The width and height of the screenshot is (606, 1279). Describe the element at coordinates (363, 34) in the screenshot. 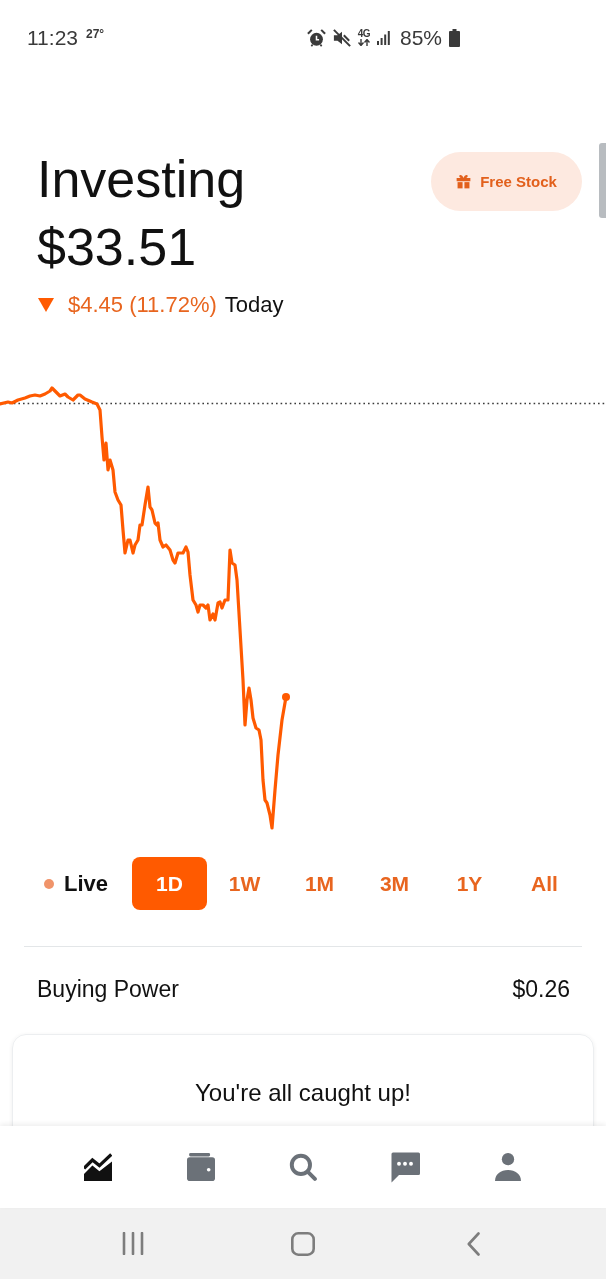

I see `network-type: 4G` at that location.